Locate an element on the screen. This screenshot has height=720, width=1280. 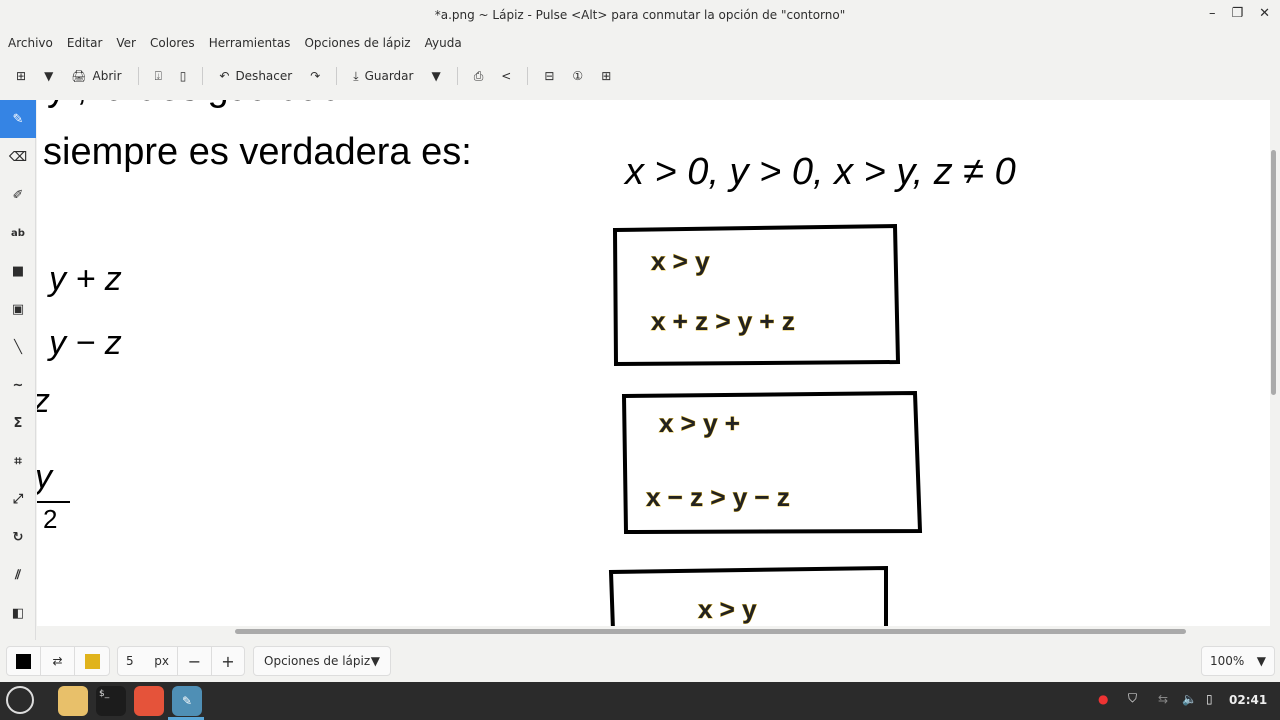
new-dropdown-icon: ▼ is located at coordinates (48, 76).